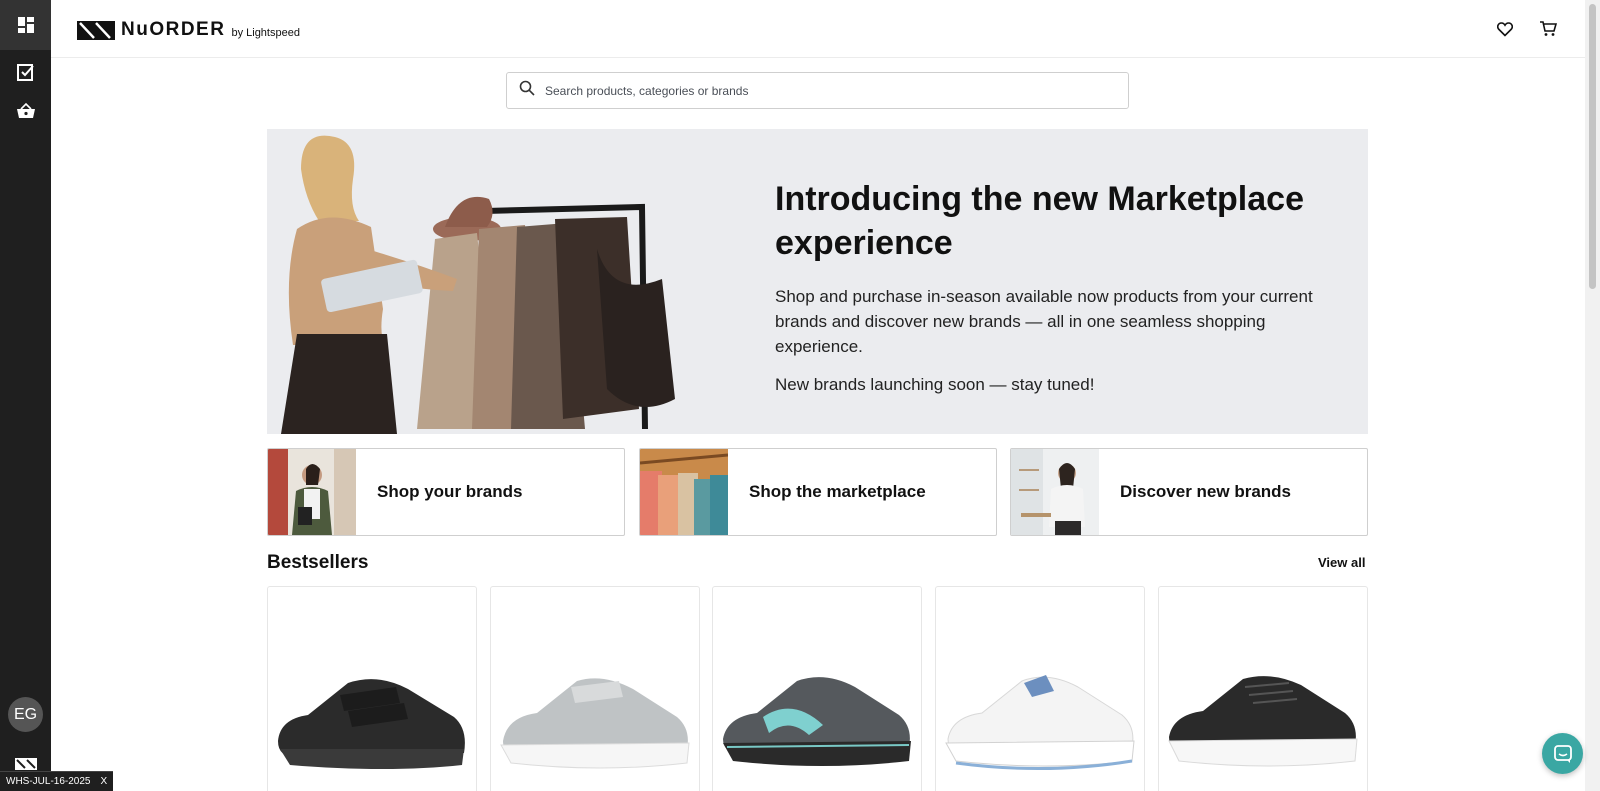 The width and height of the screenshot is (1600, 791). What do you see at coordinates (1548, 29) in the screenshot?
I see `cart-icon` at bounding box center [1548, 29].